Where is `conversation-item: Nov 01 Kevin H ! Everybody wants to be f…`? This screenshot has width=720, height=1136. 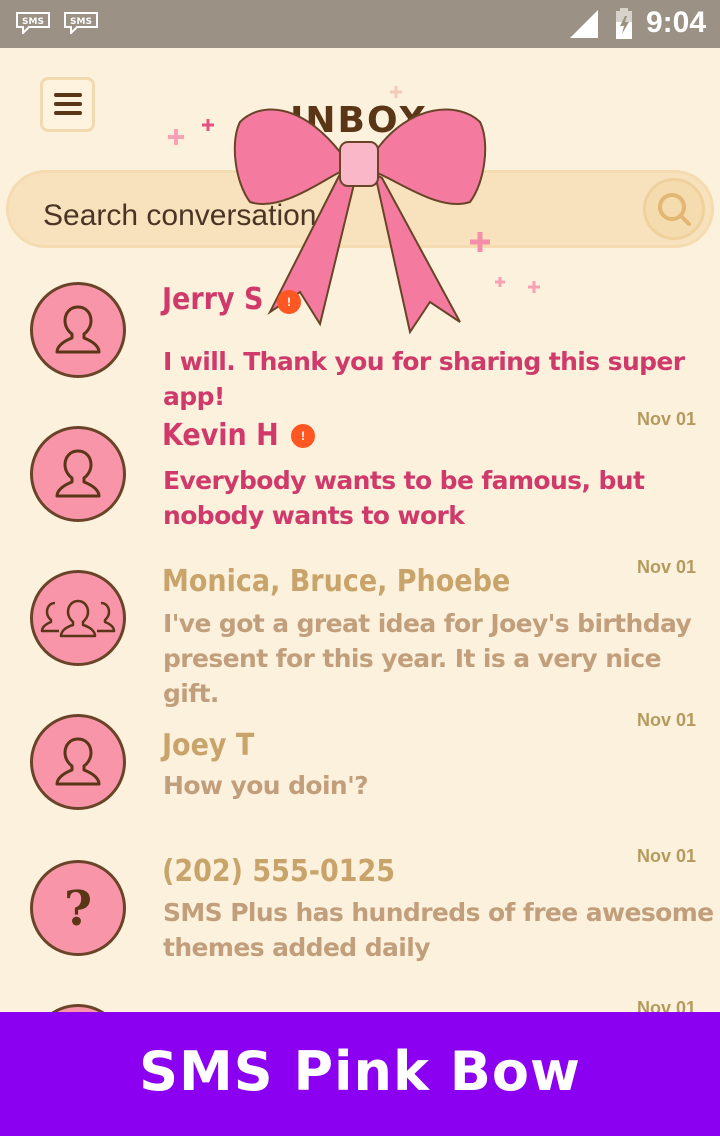 conversation-item: Nov 01 Kevin H ! Everybody wants to be f… is located at coordinates (360, 477).